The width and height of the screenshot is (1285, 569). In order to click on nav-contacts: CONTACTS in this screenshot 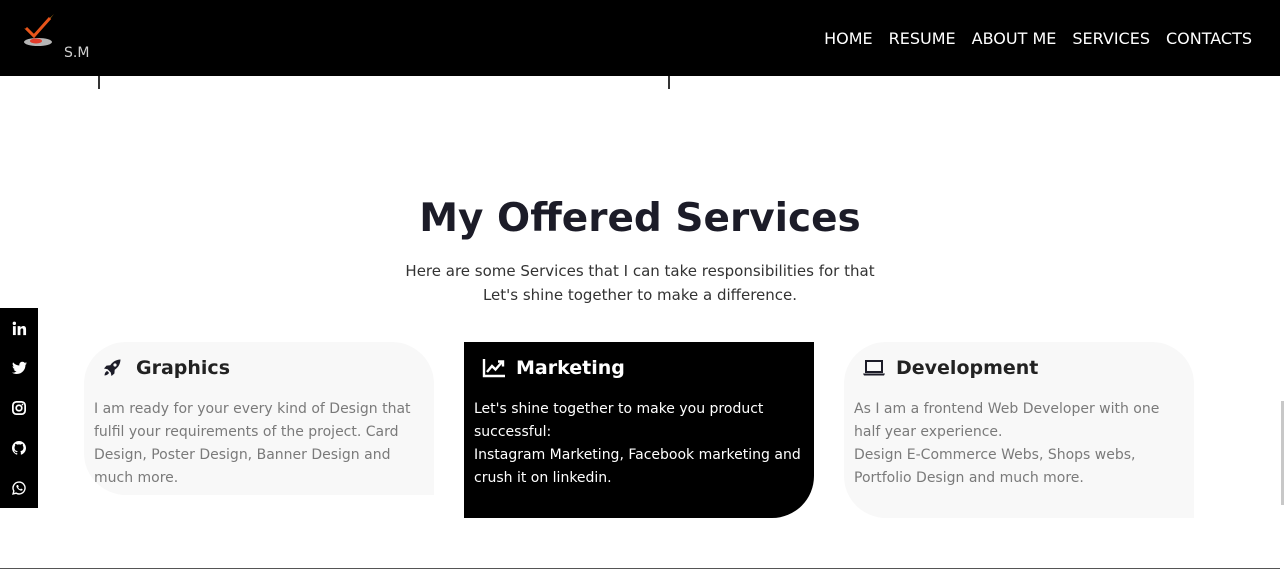, I will do `click(1209, 38)`.